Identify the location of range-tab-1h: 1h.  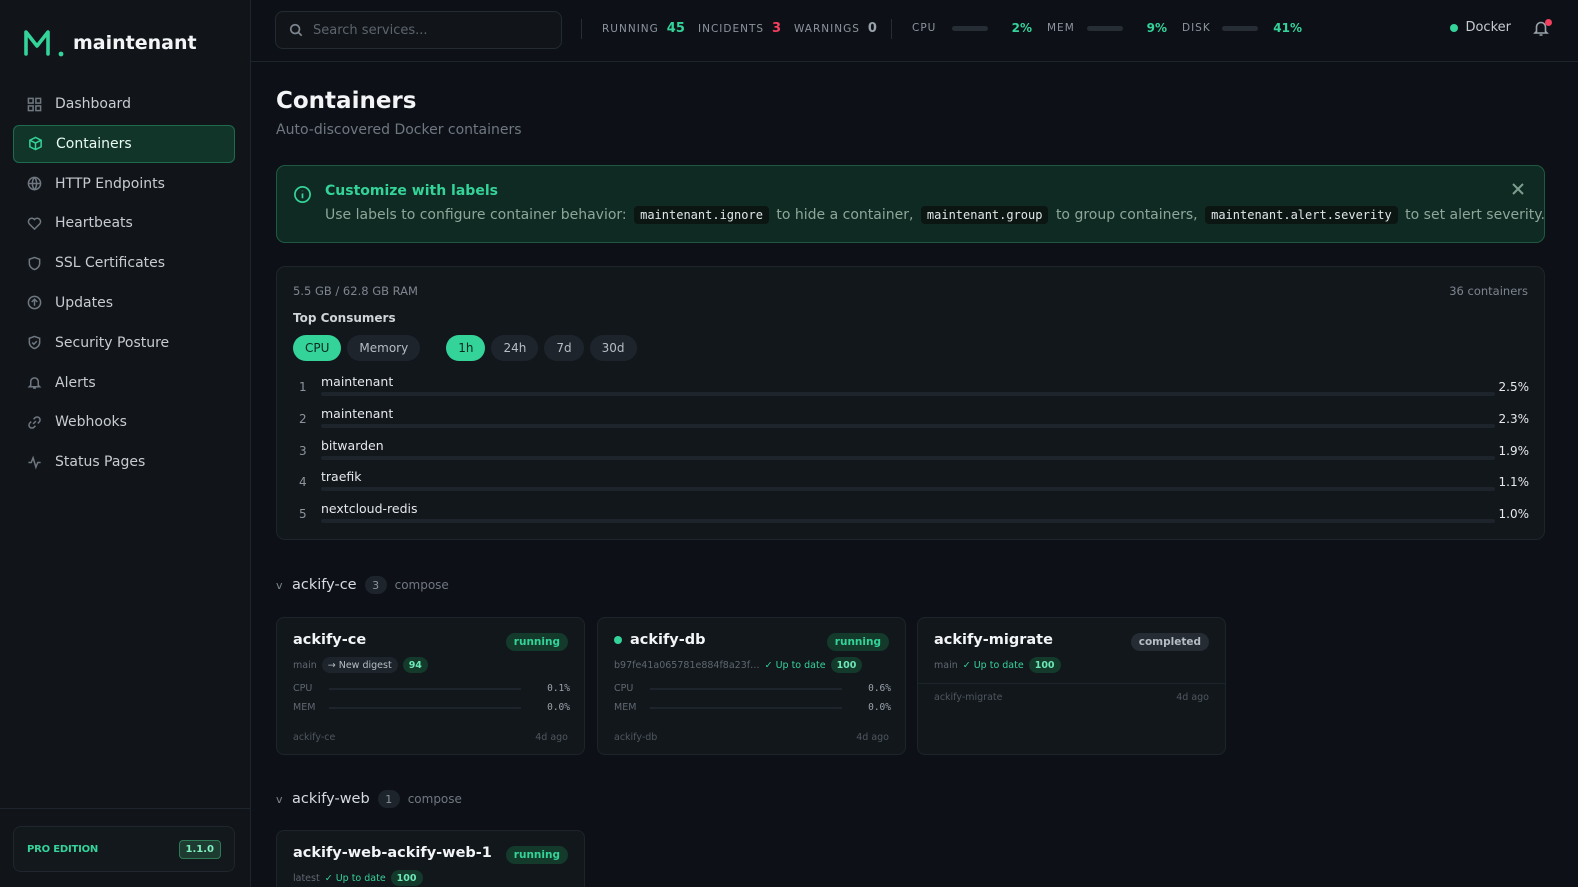
(466, 348).